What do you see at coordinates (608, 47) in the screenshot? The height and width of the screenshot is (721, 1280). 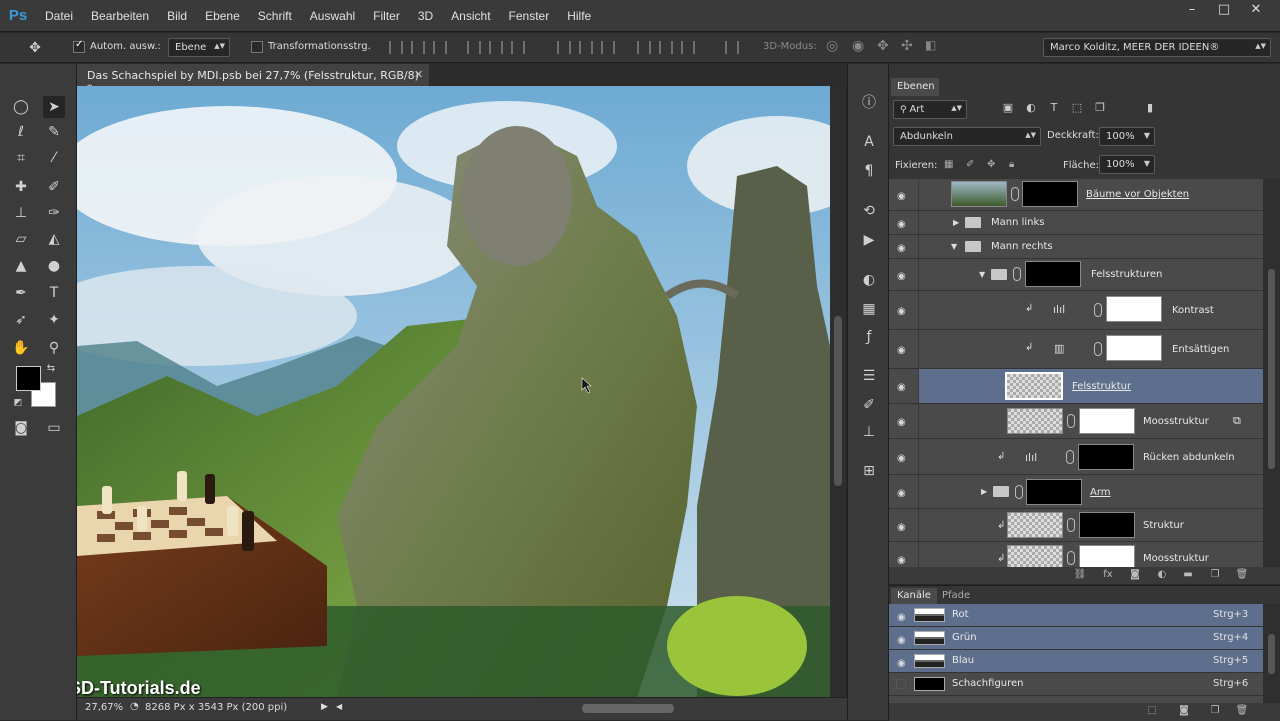 I see `distribute-bottom-icon` at bounding box center [608, 47].